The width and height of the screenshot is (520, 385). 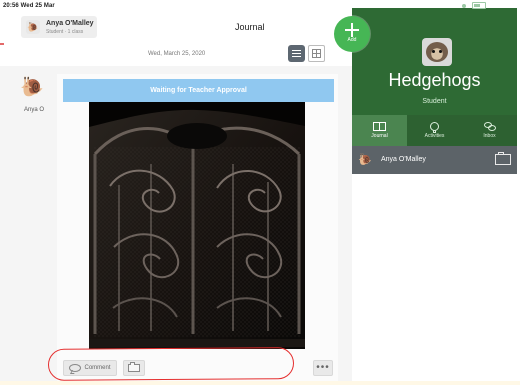 What do you see at coordinates (323, 368) in the screenshot?
I see `more-options-button: •••` at bounding box center [323, 368].